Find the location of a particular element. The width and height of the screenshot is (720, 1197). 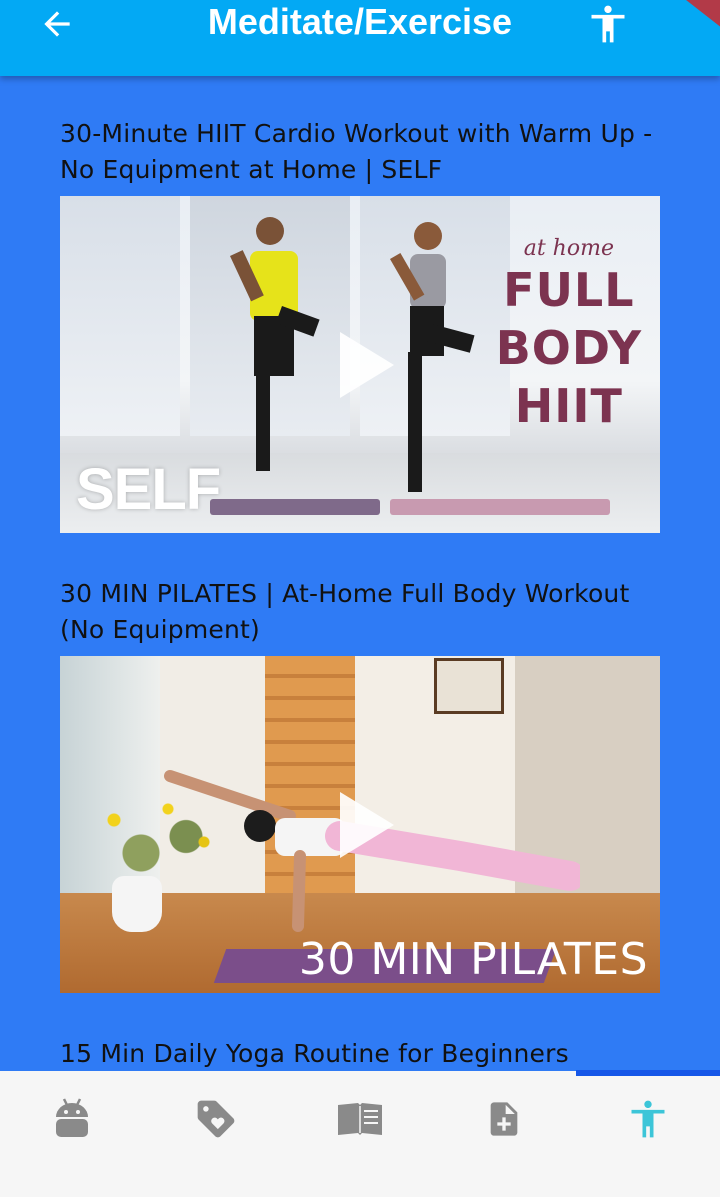

thumbnail-caption: 30 MIN PILATES is located at coordinates (473, 959).